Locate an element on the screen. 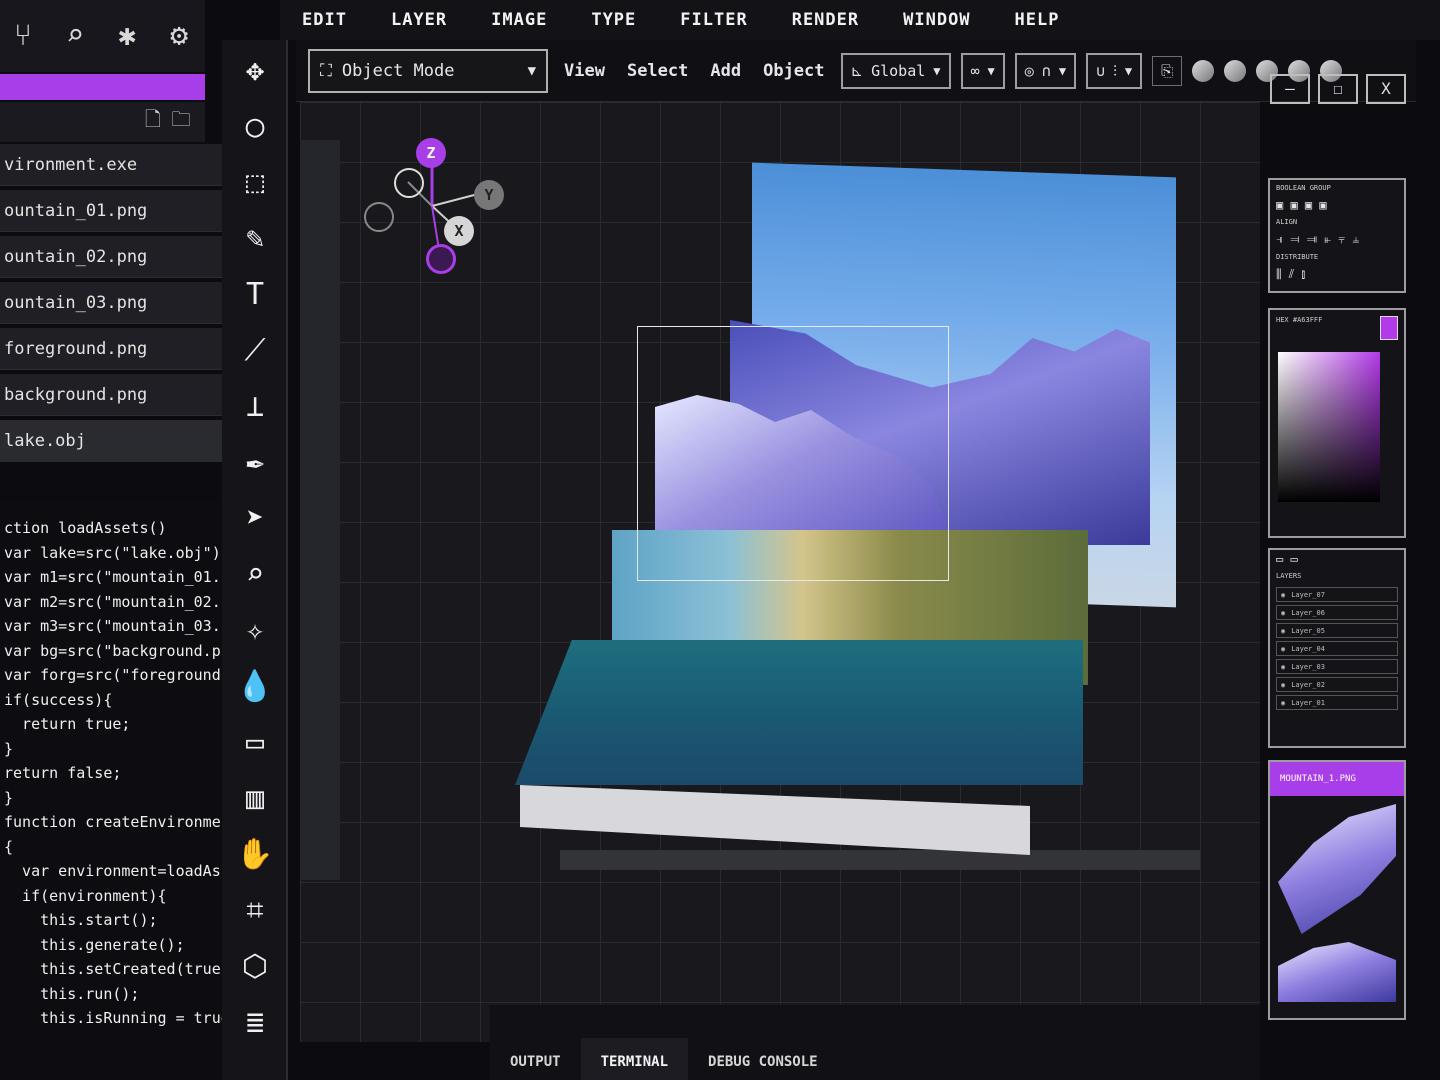  chevron-down-icon: ▼ is located at coordinates (991, 70).